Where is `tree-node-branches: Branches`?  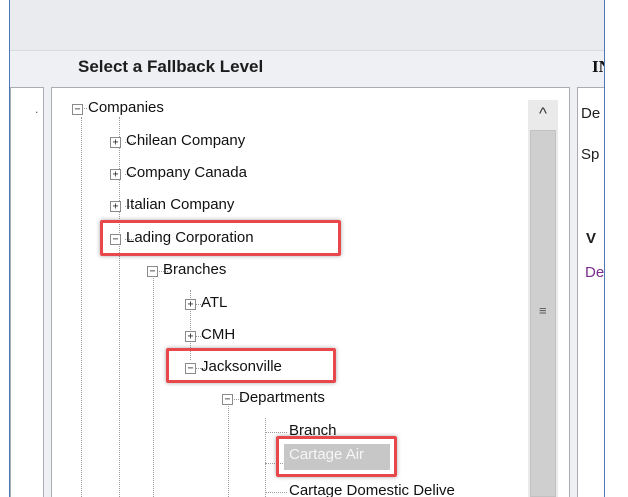 tree-node-branches: Branches is located at coordinates (194, 270).